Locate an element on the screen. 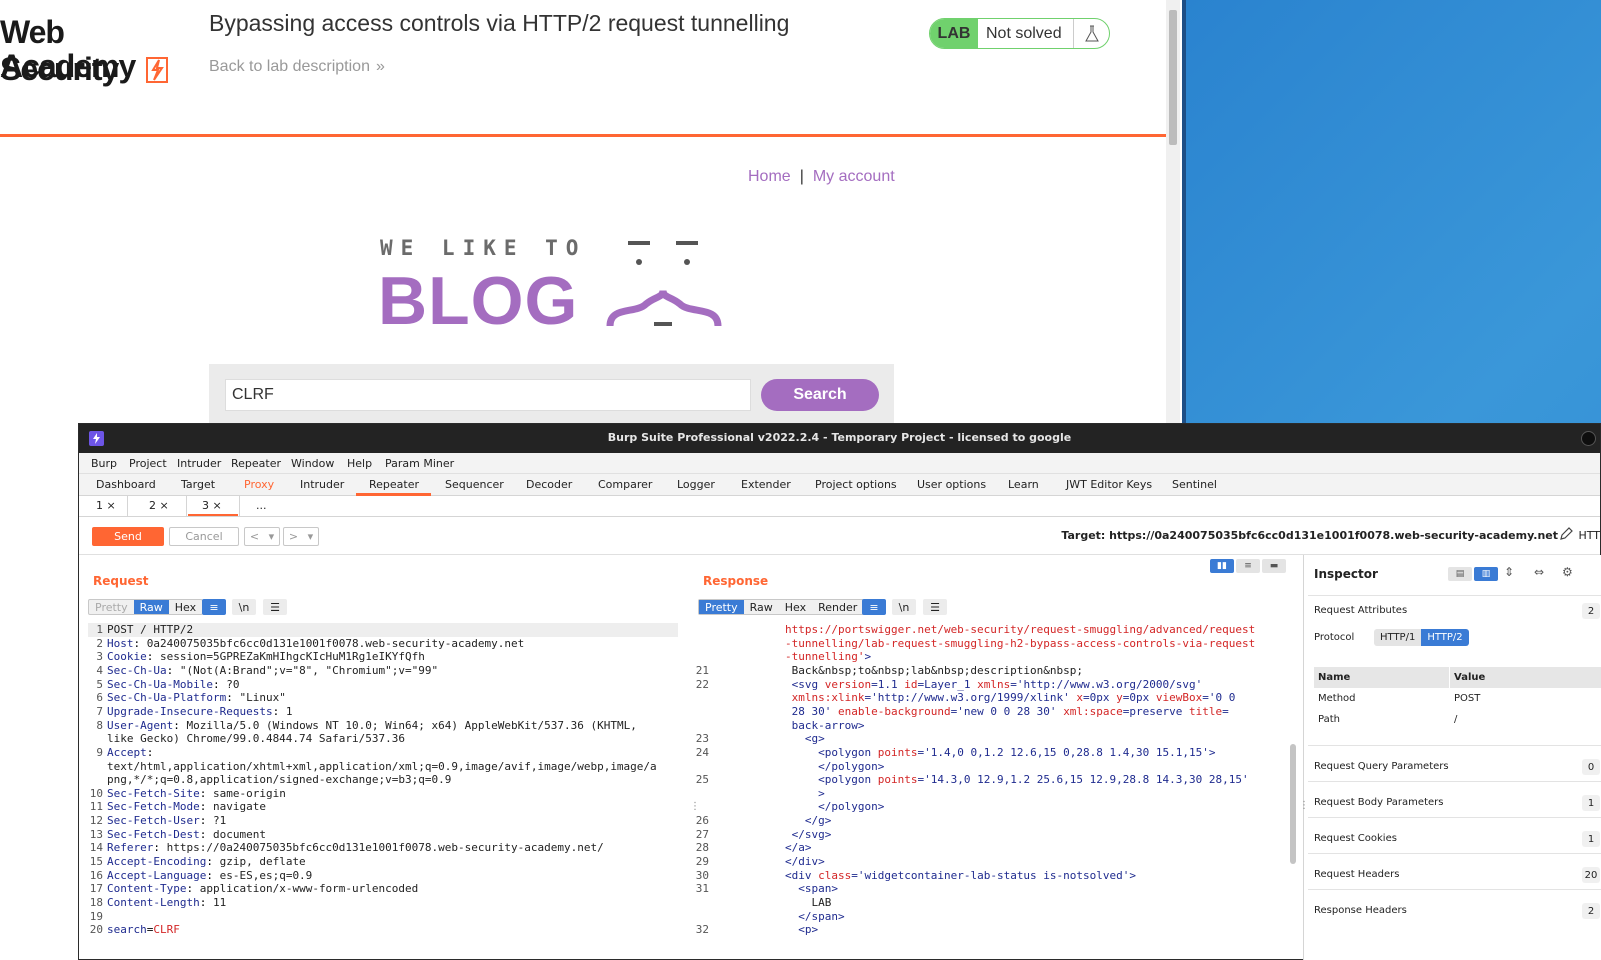 This screenshot has width=1601, height=960. collapse-all-icon: ⇔ is located at coordinates (1539, 572).